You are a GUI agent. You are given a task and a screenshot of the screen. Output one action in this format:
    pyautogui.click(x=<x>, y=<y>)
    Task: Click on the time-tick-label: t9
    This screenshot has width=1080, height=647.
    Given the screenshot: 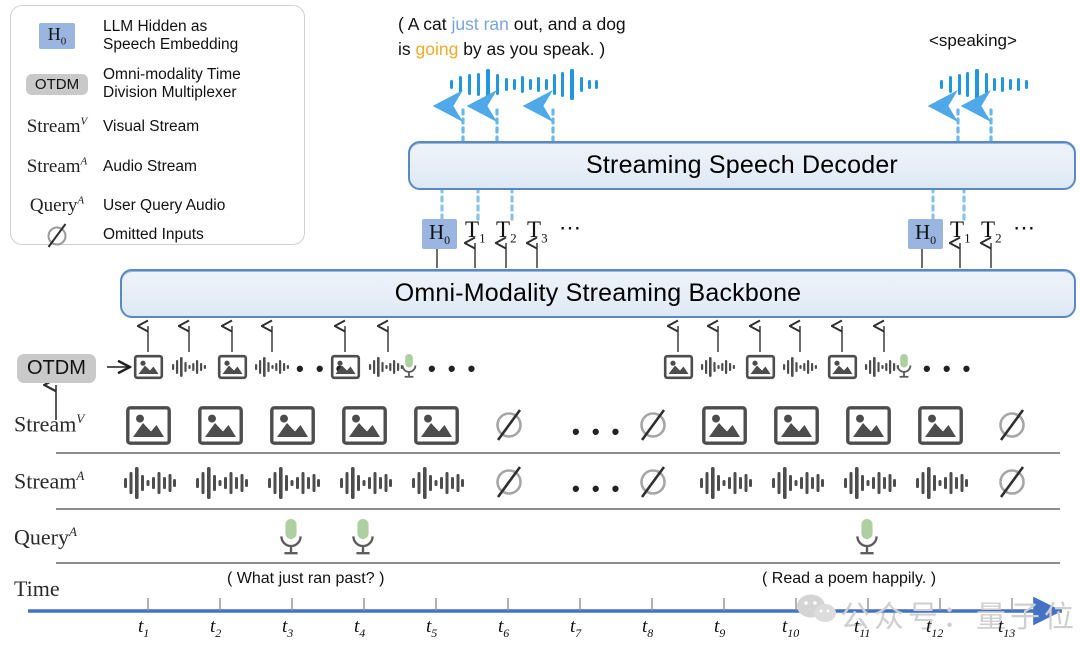 What is the action you would take?
    pyautogui.click(x=720, y=628)
    